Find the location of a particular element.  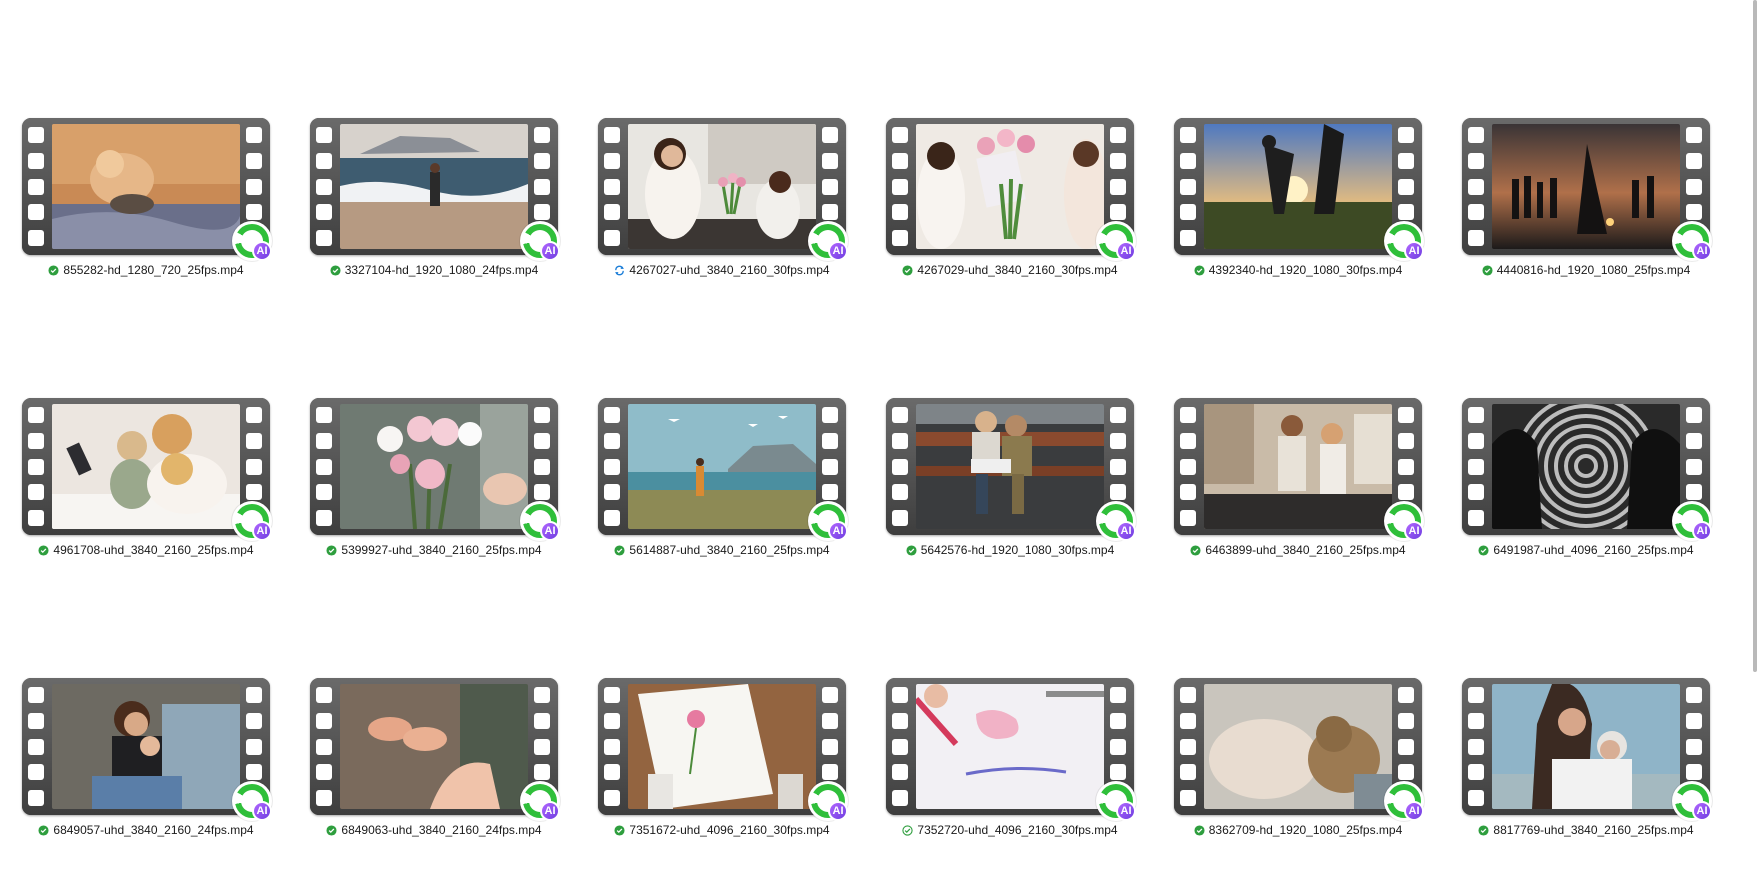

file-caption: 5399927-uhd_3840_2160_25fps.mp4 is located at coordinates (434, 550).